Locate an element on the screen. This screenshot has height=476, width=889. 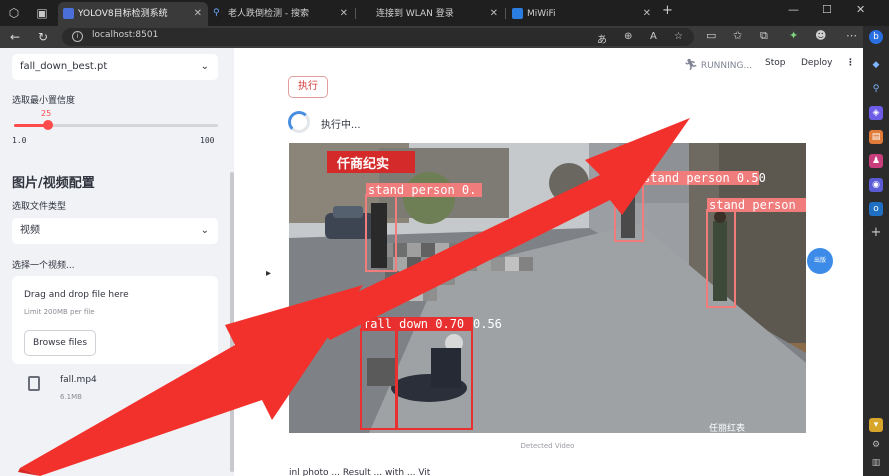
new-tab-button: + is located at coordinates (667, 10).